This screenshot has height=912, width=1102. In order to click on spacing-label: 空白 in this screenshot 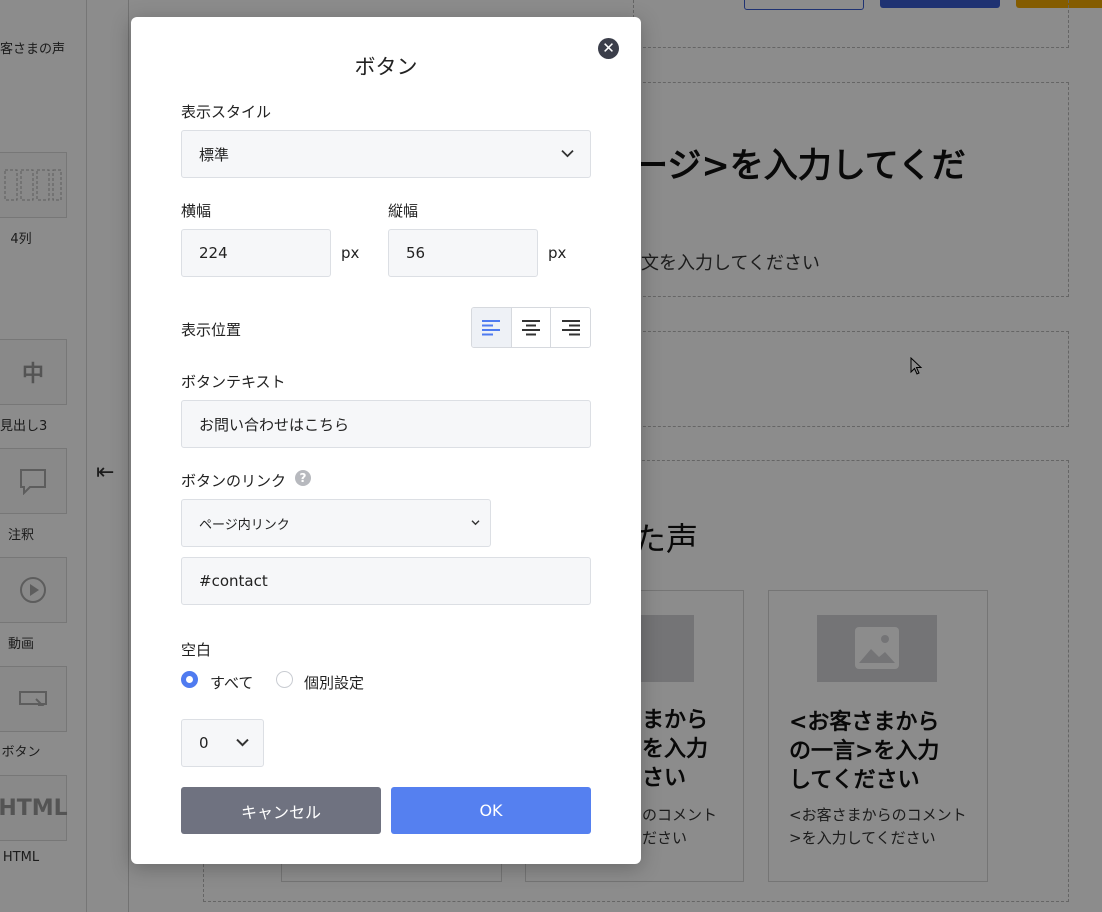, I will do `click(196, 650)`.